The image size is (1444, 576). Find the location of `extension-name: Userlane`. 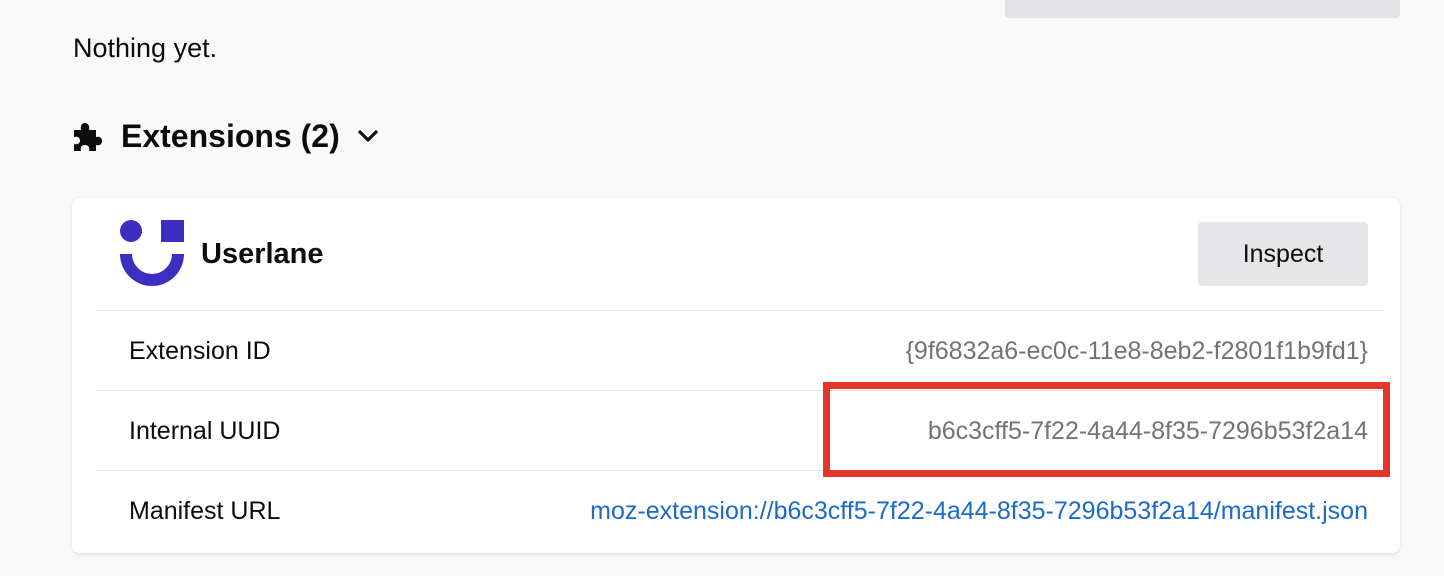

extension-name: Userlane is located at coordinates (262, 254).